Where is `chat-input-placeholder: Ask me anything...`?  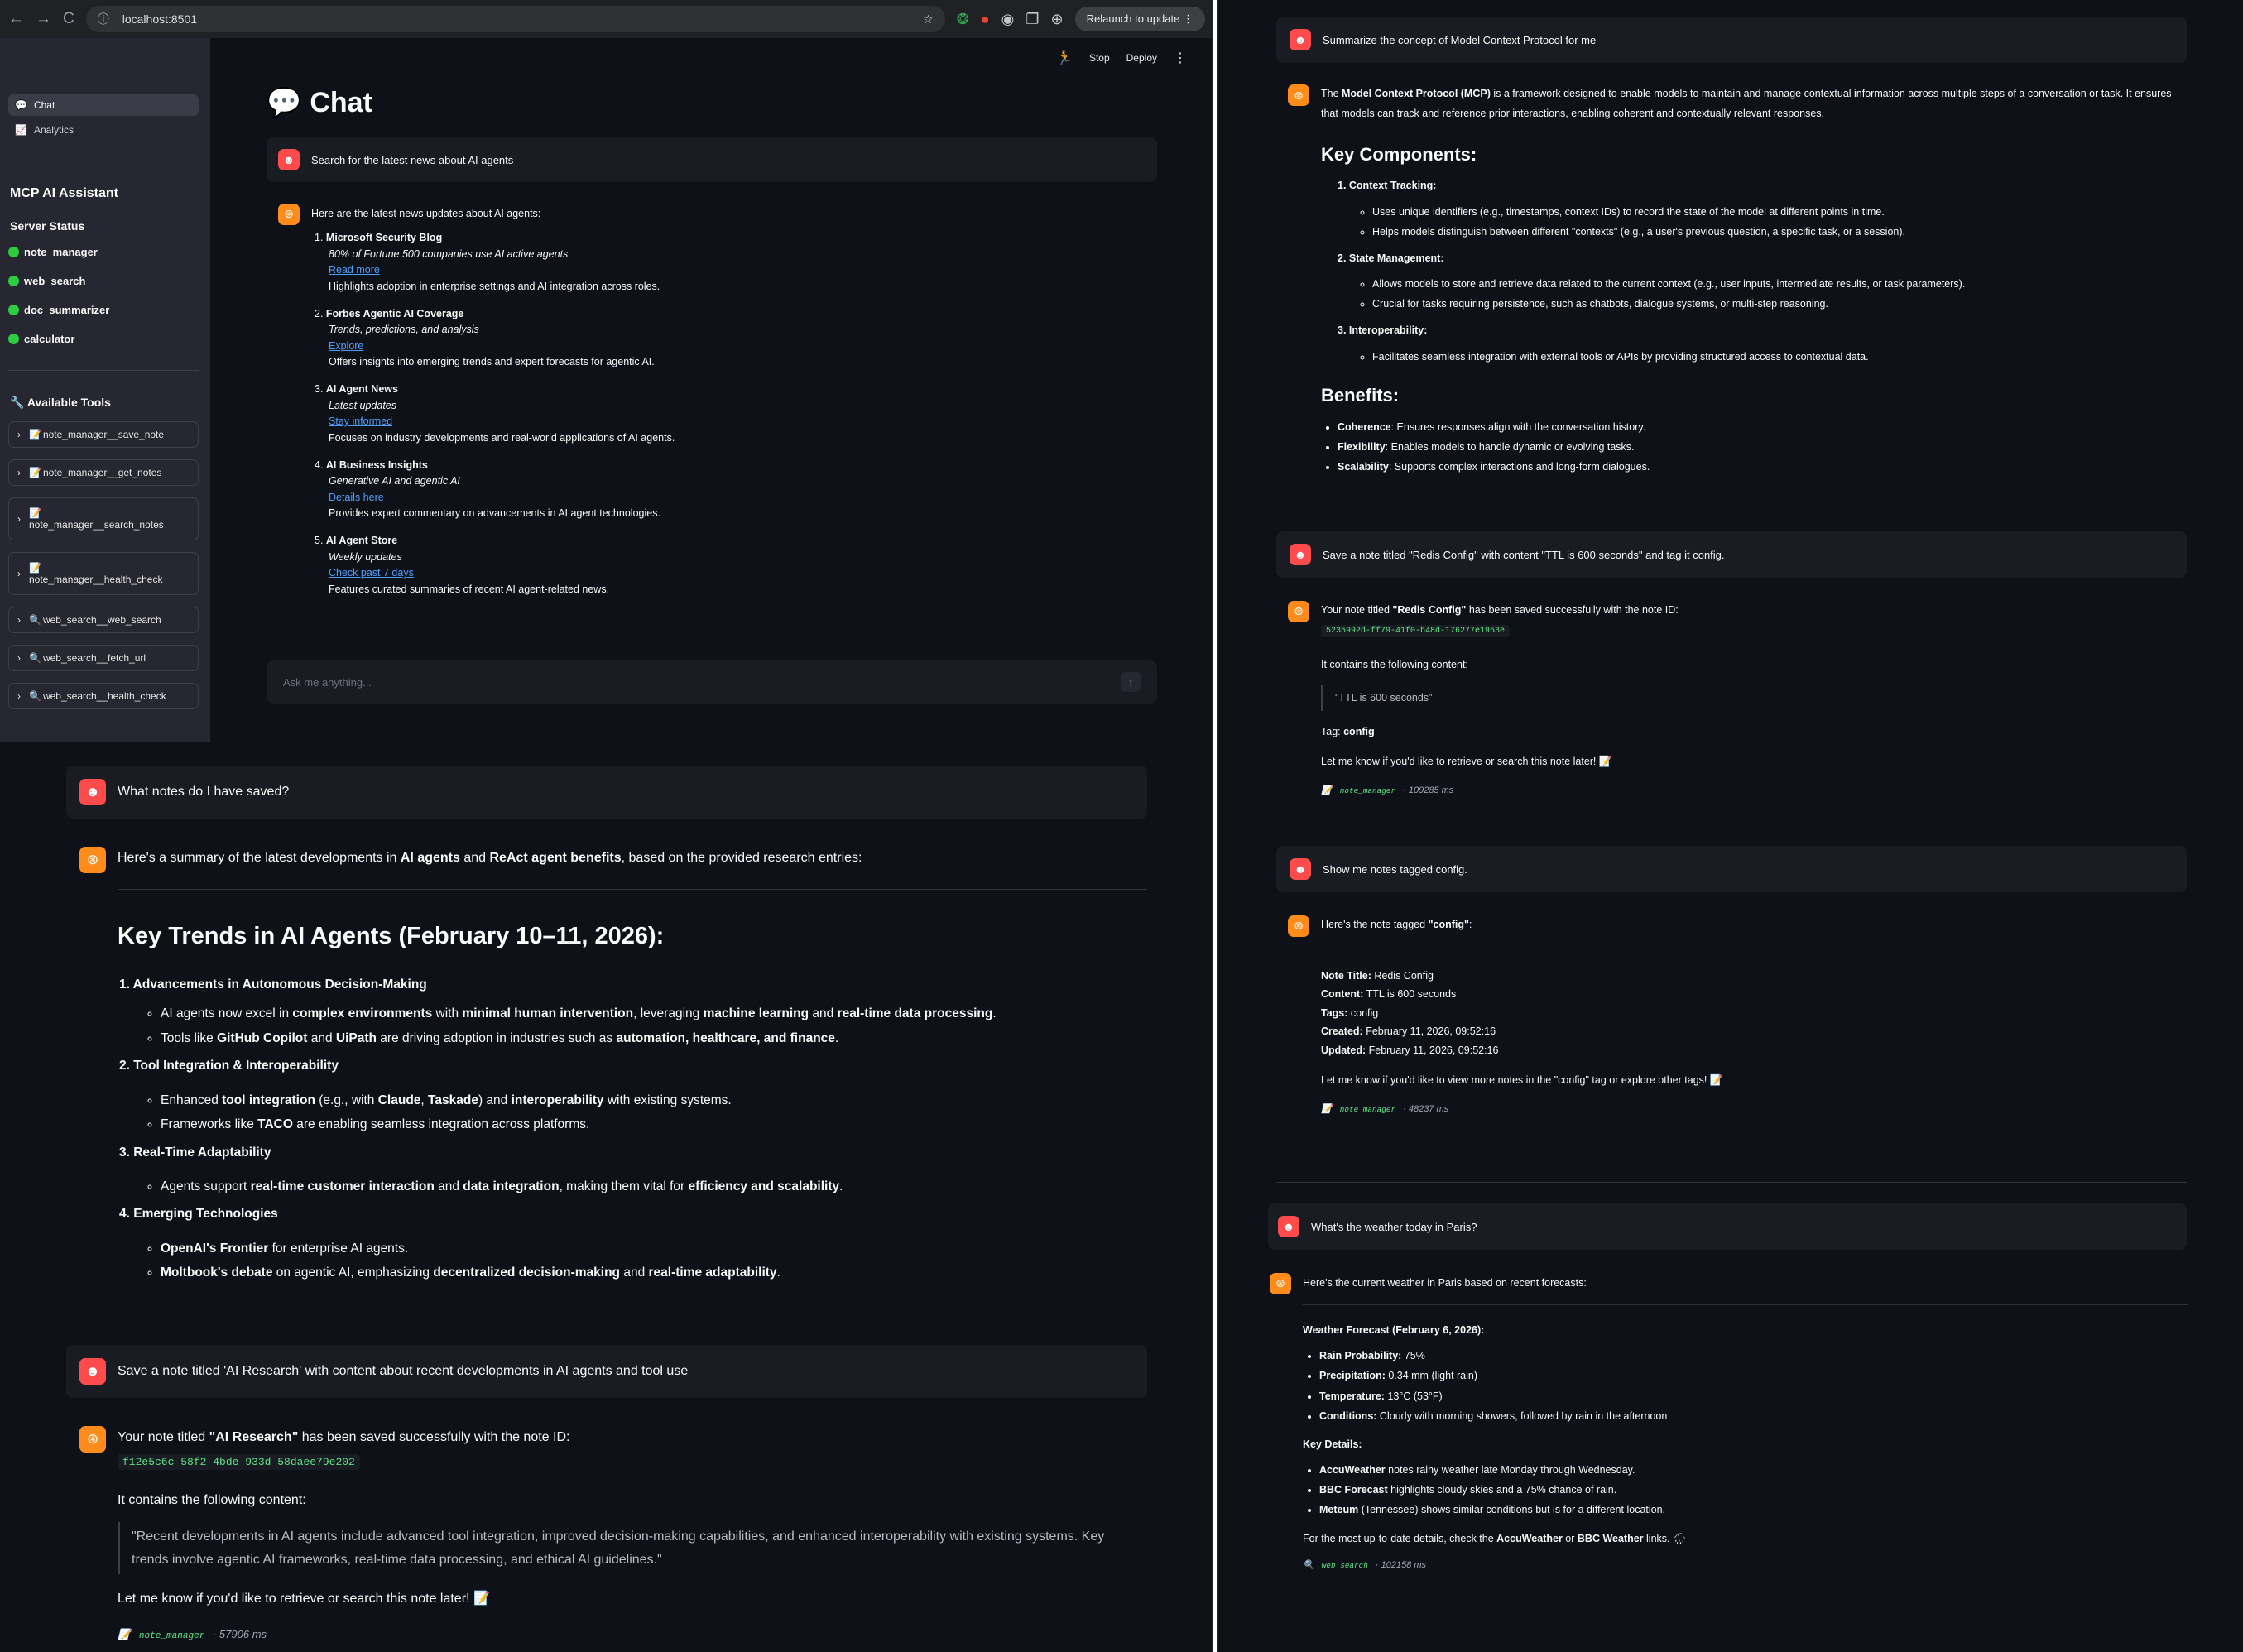
chat-input-placeholder: Ask me anything... is located at coordinates (327, 682).